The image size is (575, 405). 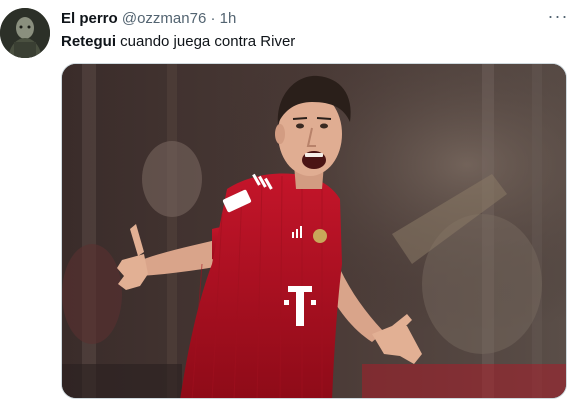 I want to click on ellipsis-icon: ···, so click(x=558, y=18).